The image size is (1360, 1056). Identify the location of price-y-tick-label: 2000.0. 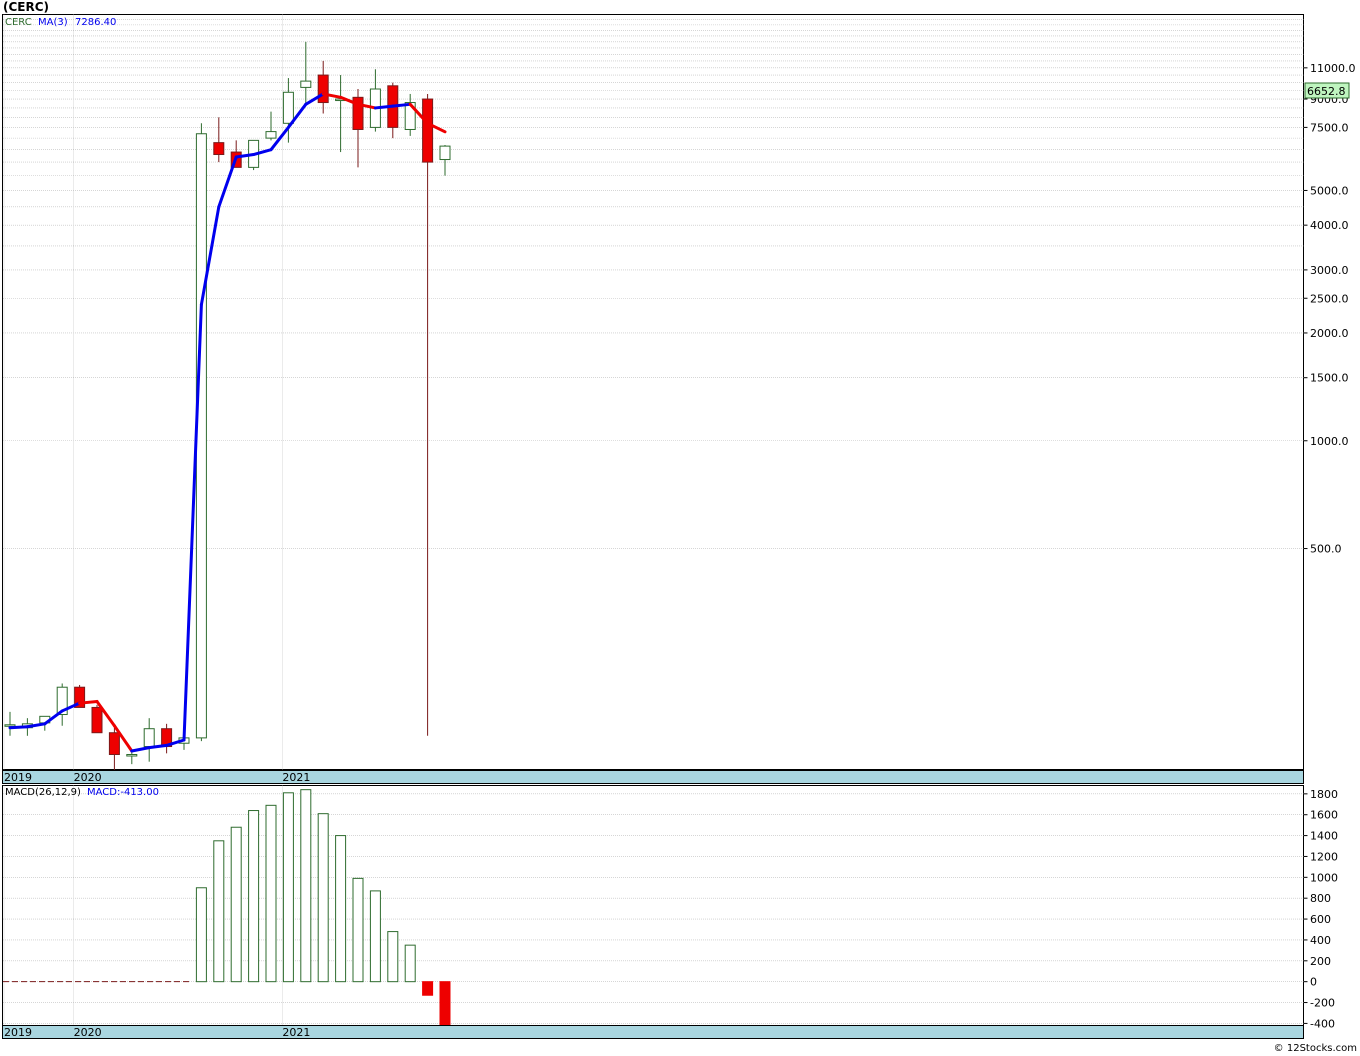
(1329, 333).